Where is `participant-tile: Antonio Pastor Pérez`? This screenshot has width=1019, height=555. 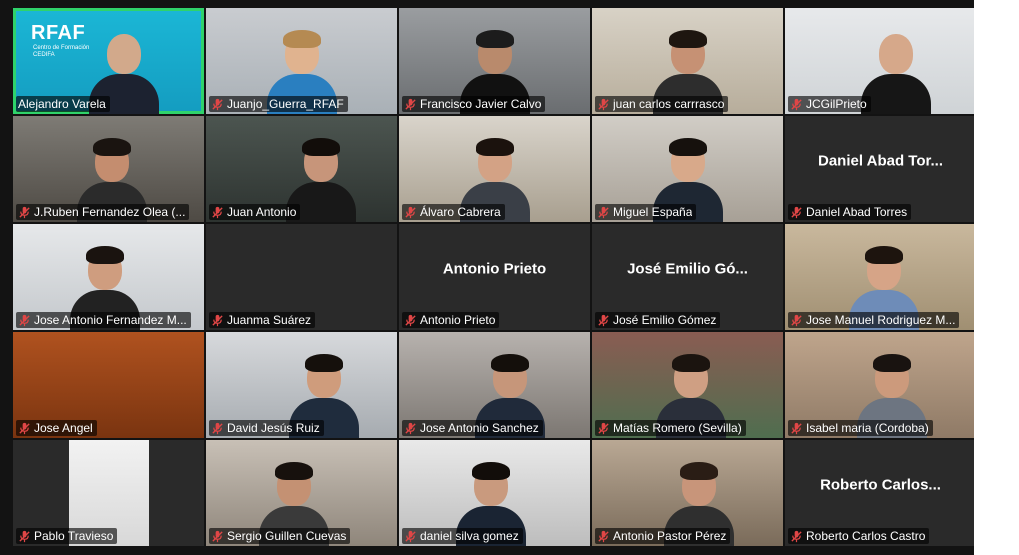
participant-tile: Antonio Pastor Pérez is located at coordinates (687, 493).